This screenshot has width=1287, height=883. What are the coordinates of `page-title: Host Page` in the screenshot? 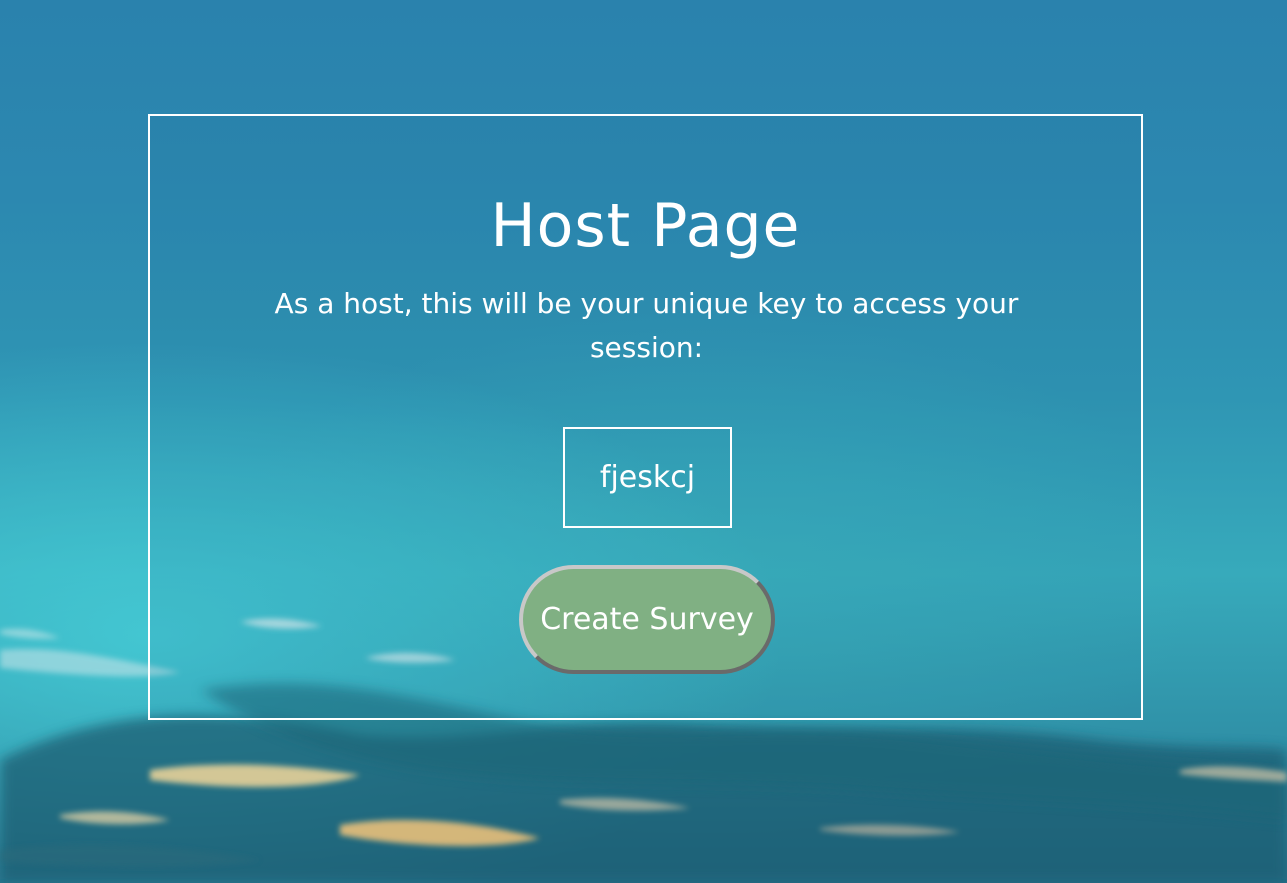 It's located at (645, 226).